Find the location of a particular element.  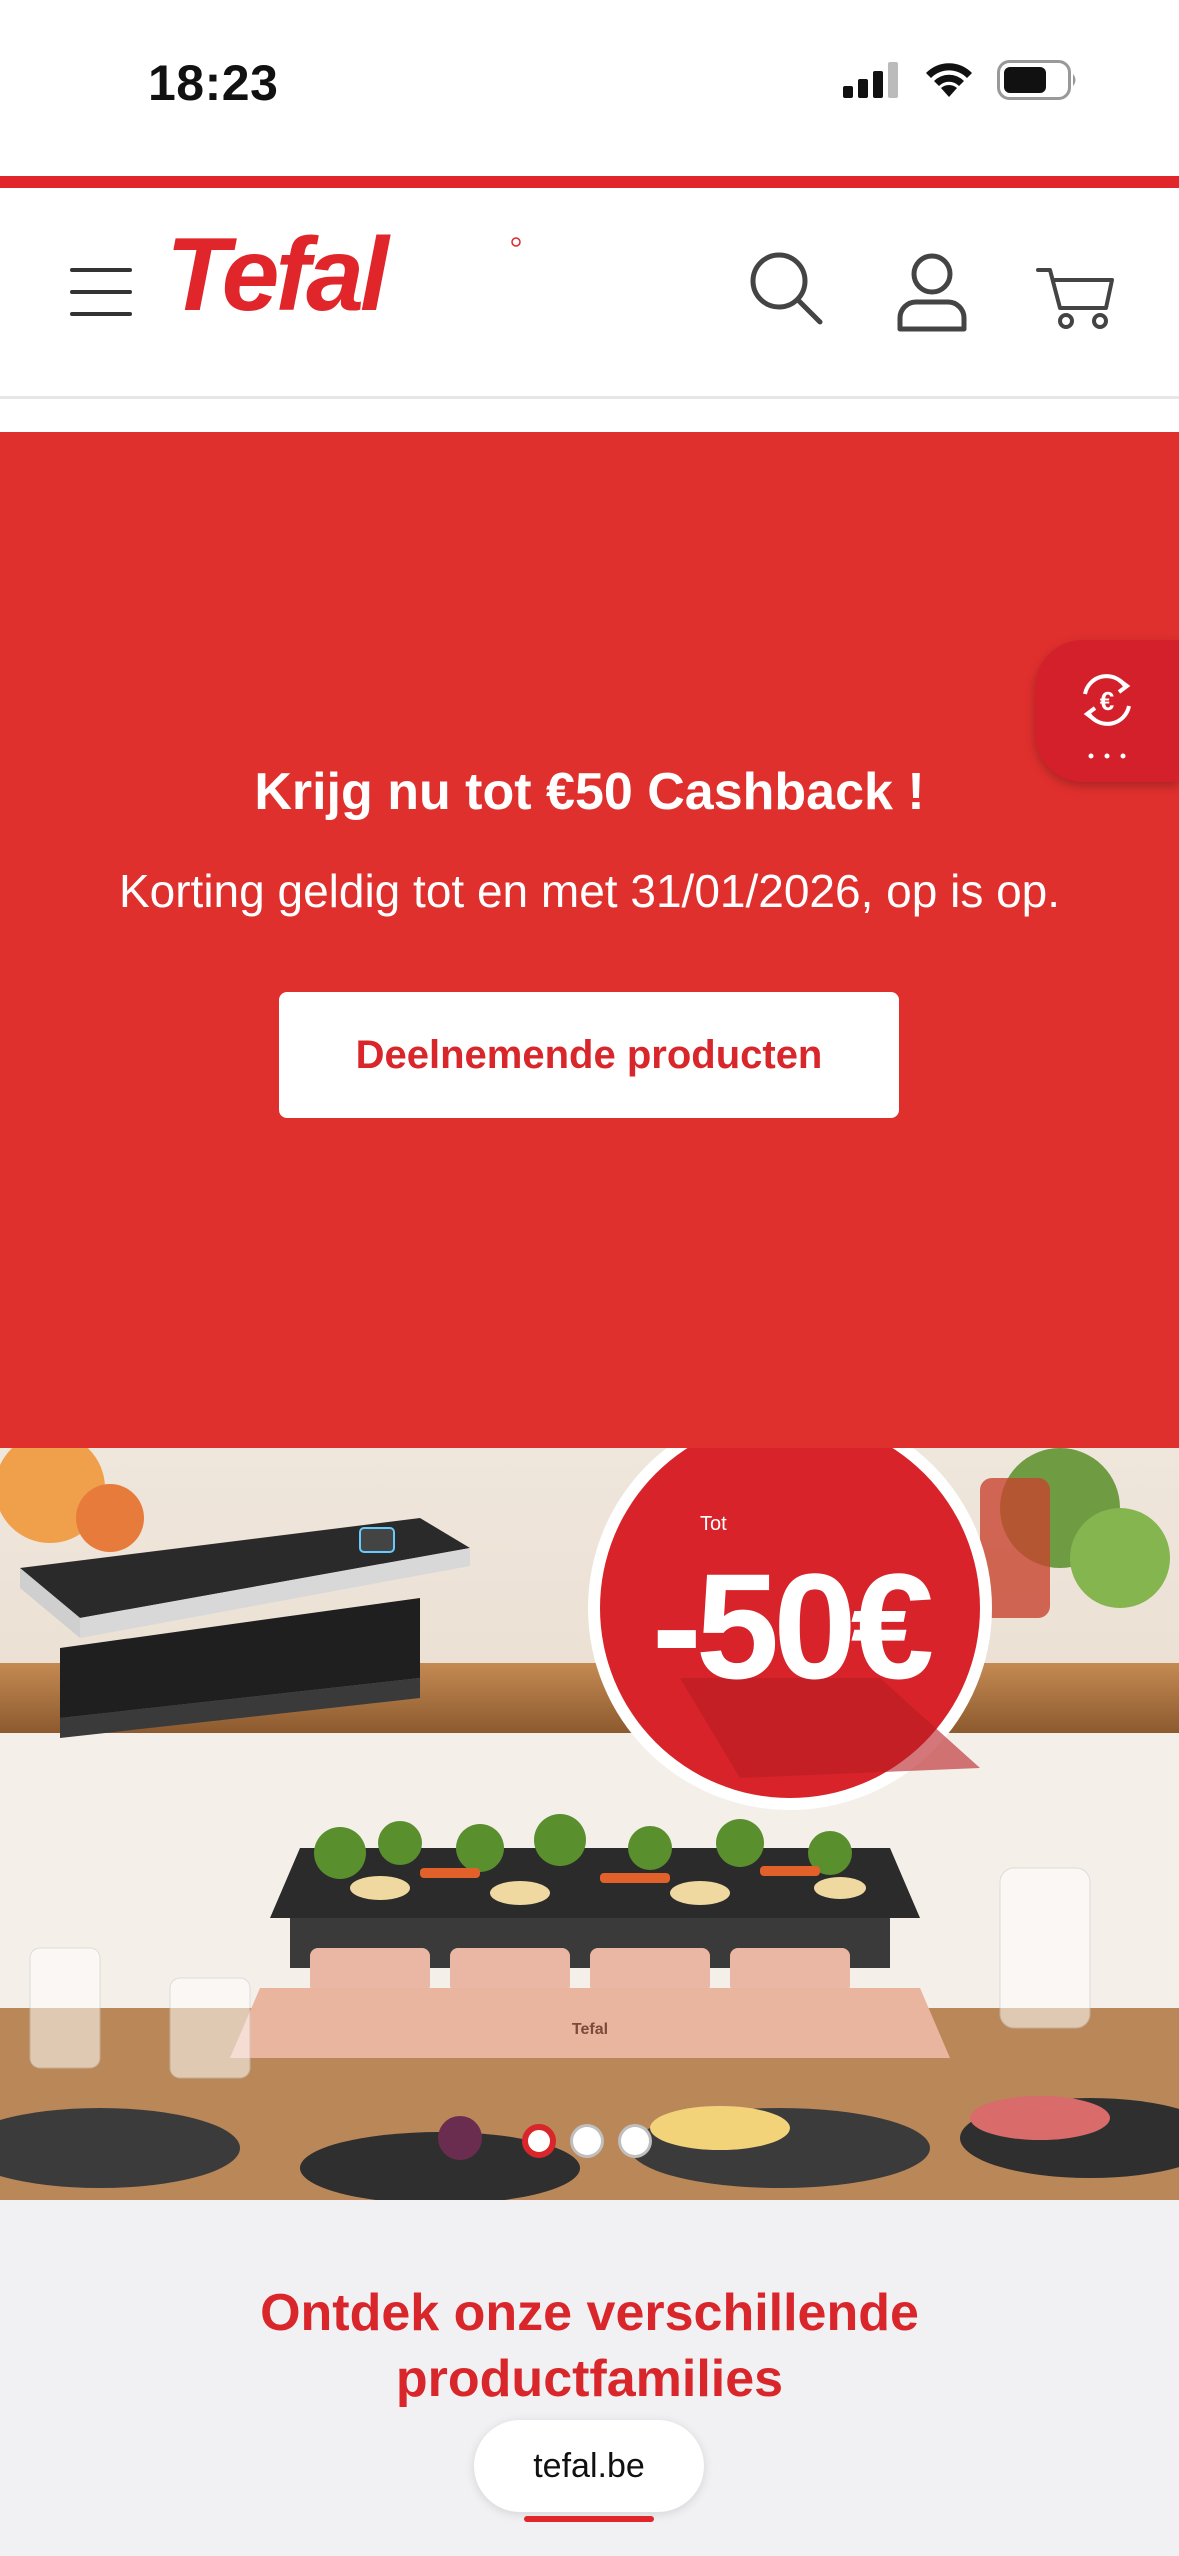

cart-icon is located at coordinates (1076, 297).